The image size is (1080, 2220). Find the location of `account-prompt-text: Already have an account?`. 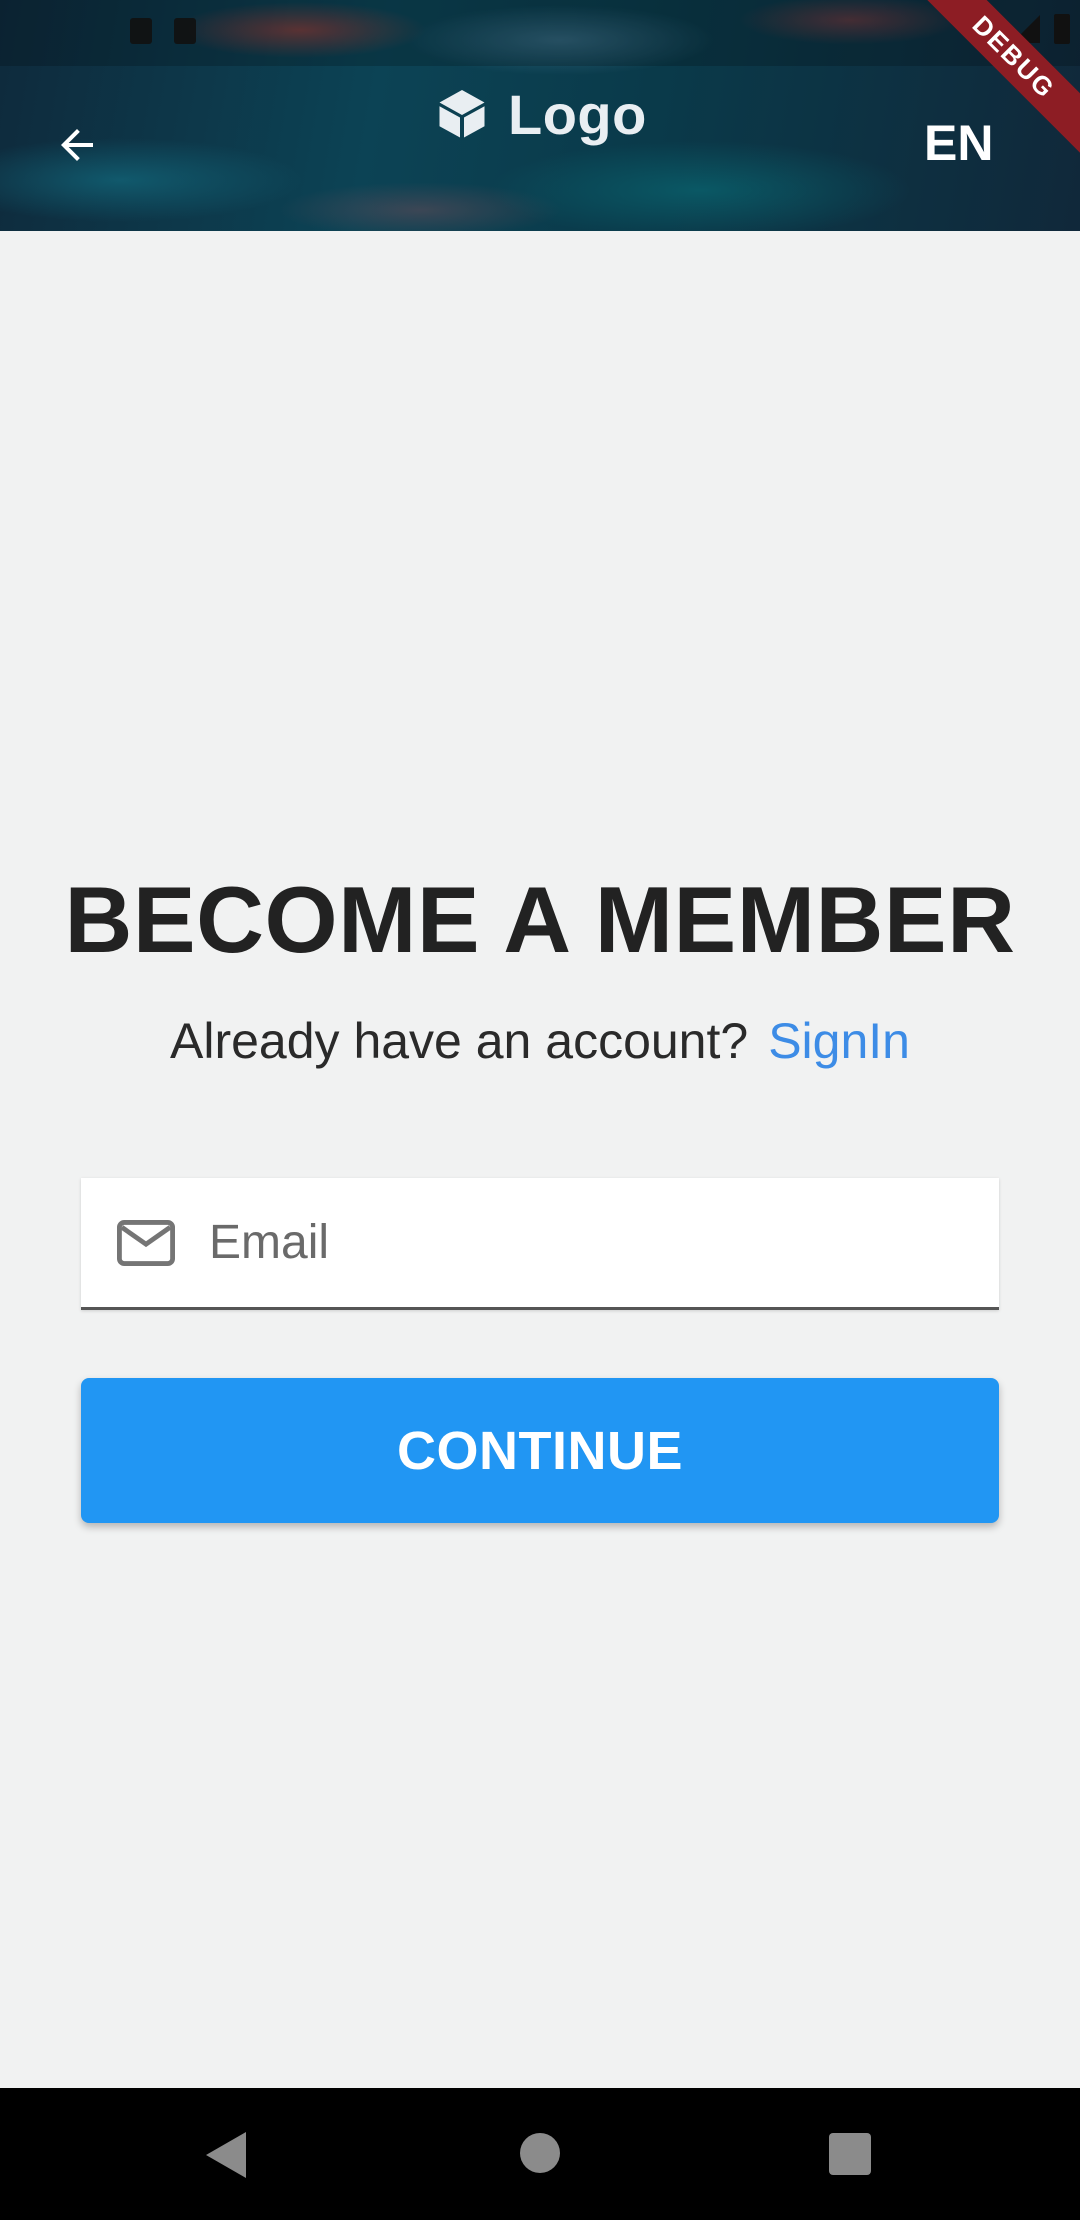

account-prompt-text: Already have an account? is located at coordinates (459, 1041).